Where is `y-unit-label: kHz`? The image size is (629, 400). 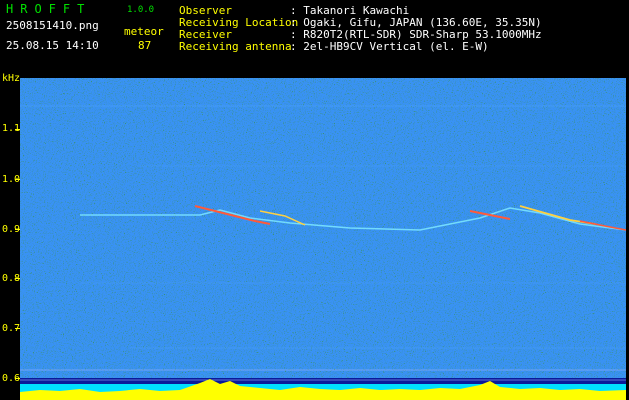 y-unit-label: kHz is located at coordinates (11, 78).